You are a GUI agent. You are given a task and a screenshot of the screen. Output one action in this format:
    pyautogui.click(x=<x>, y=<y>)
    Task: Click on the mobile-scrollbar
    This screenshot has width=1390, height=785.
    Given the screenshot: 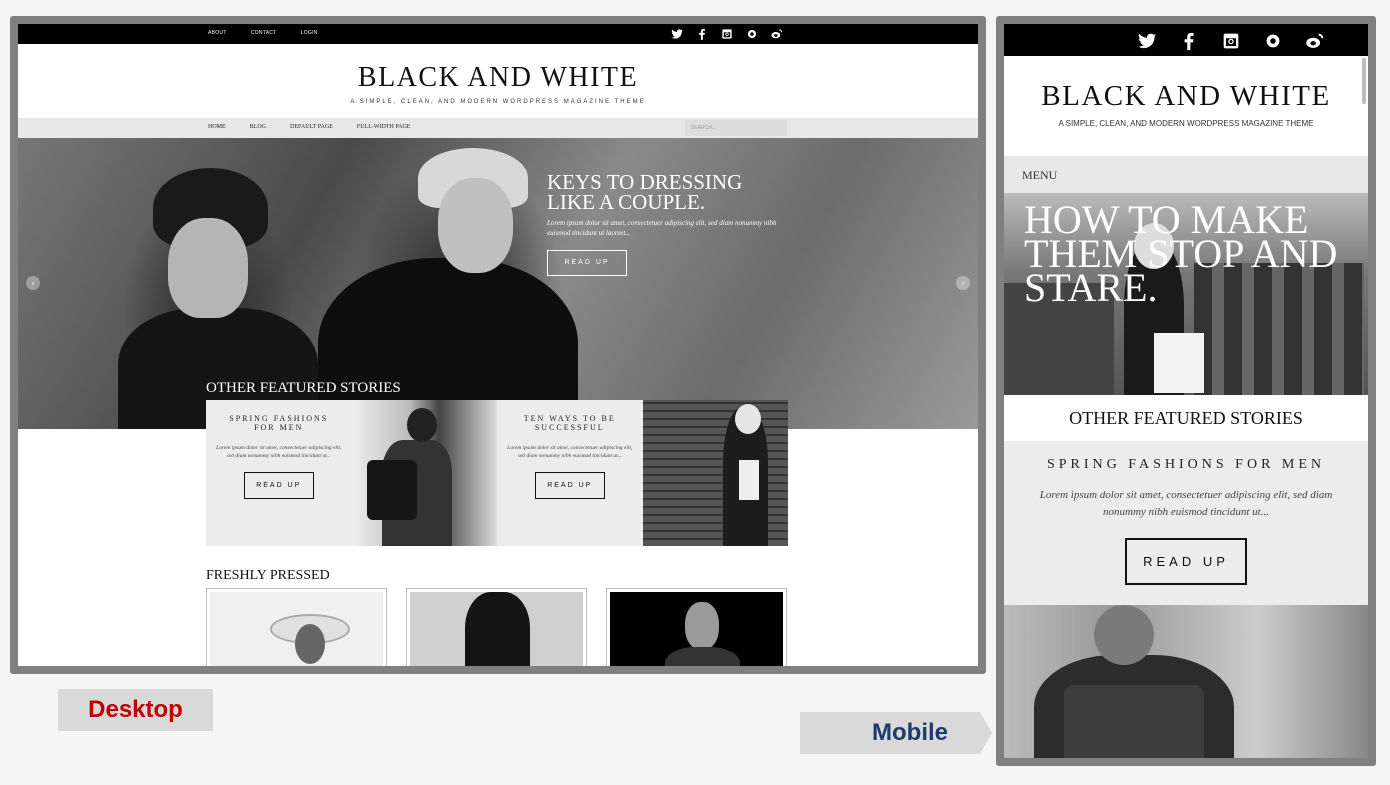 What is the action you would take?
    pyautogui.click(x=1364, y=81)
    